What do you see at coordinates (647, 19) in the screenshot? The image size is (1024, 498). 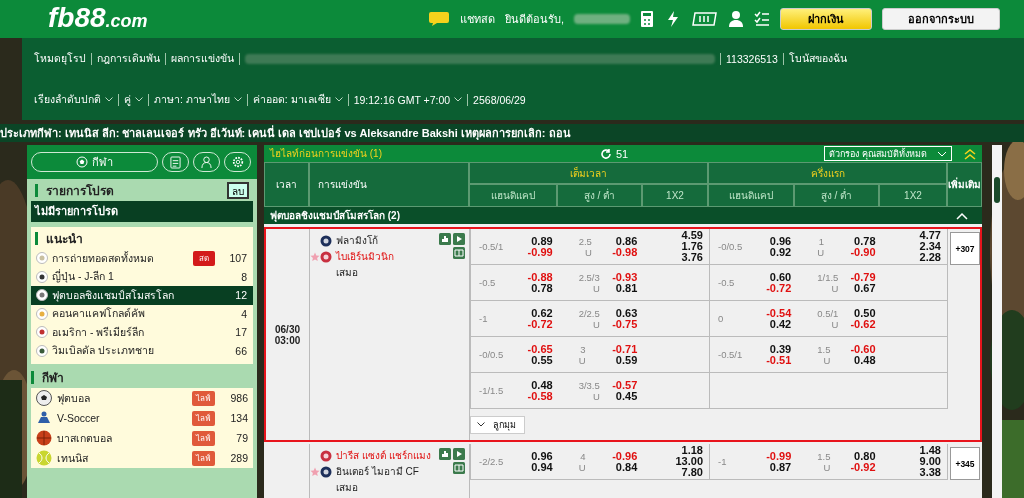 I see `calculator-icon` at bounding box center [647, 19].